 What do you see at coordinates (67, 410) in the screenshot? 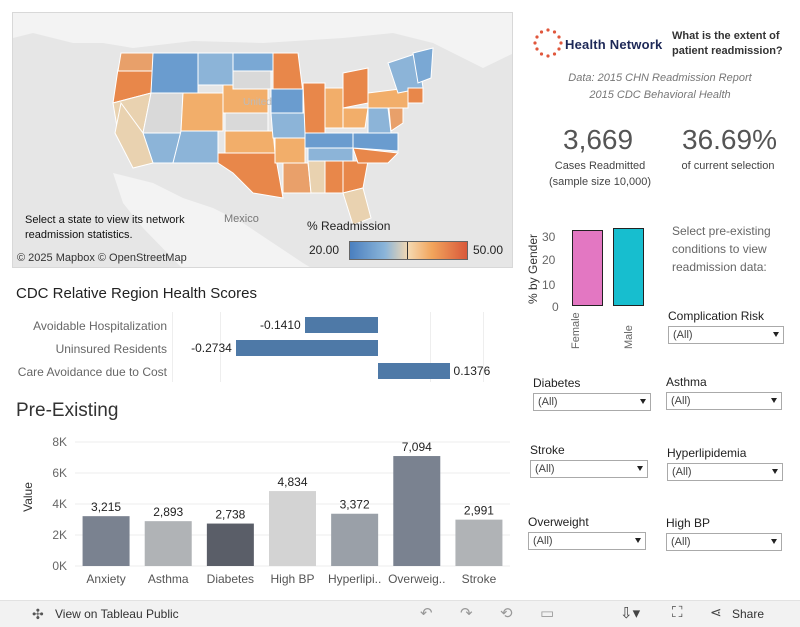
I see `preexisting-title: Pre-Existing` at bounding box center [67, 410].